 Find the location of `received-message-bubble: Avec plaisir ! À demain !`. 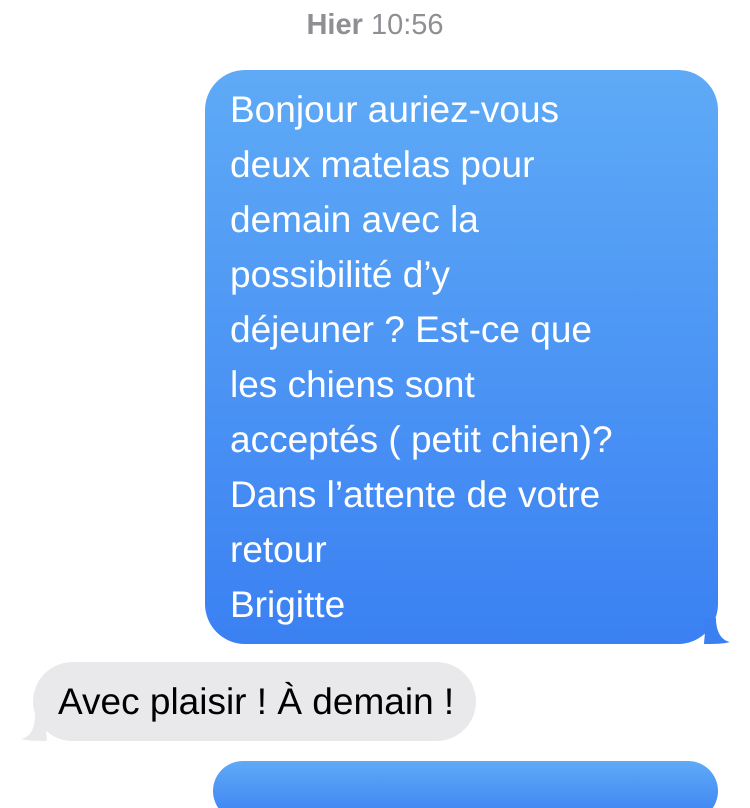

received-message-bubble: Avec plaisir ! À demain ! is located at coordinates (254, 701).